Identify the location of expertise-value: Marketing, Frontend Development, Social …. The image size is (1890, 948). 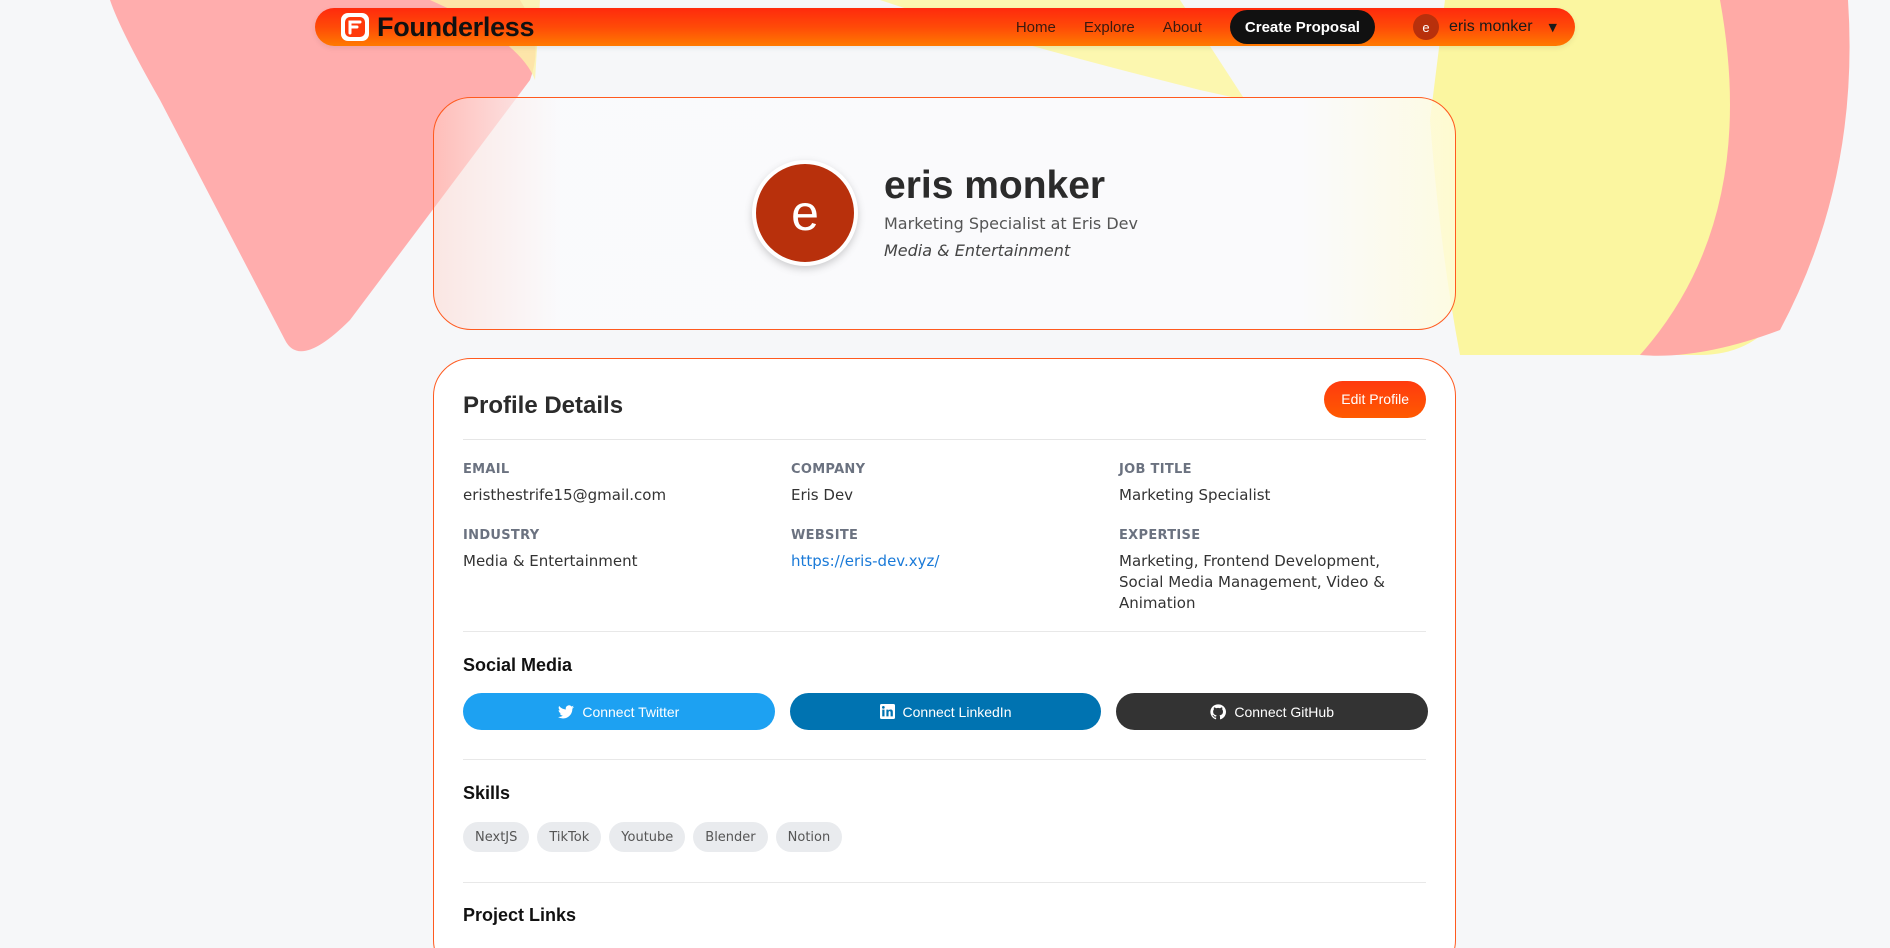
(1252, 582).